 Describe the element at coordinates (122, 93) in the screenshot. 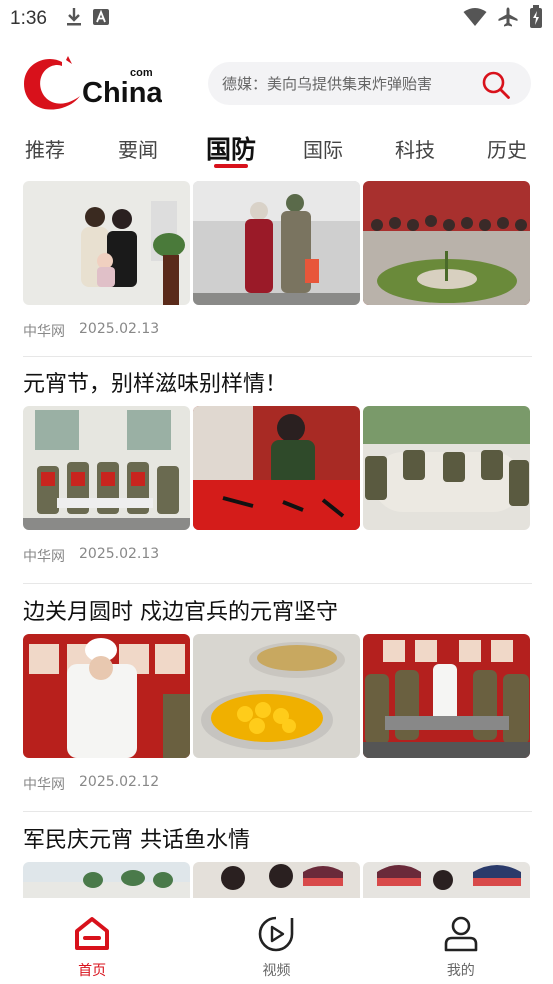

I see `svg-text: China` at that location.